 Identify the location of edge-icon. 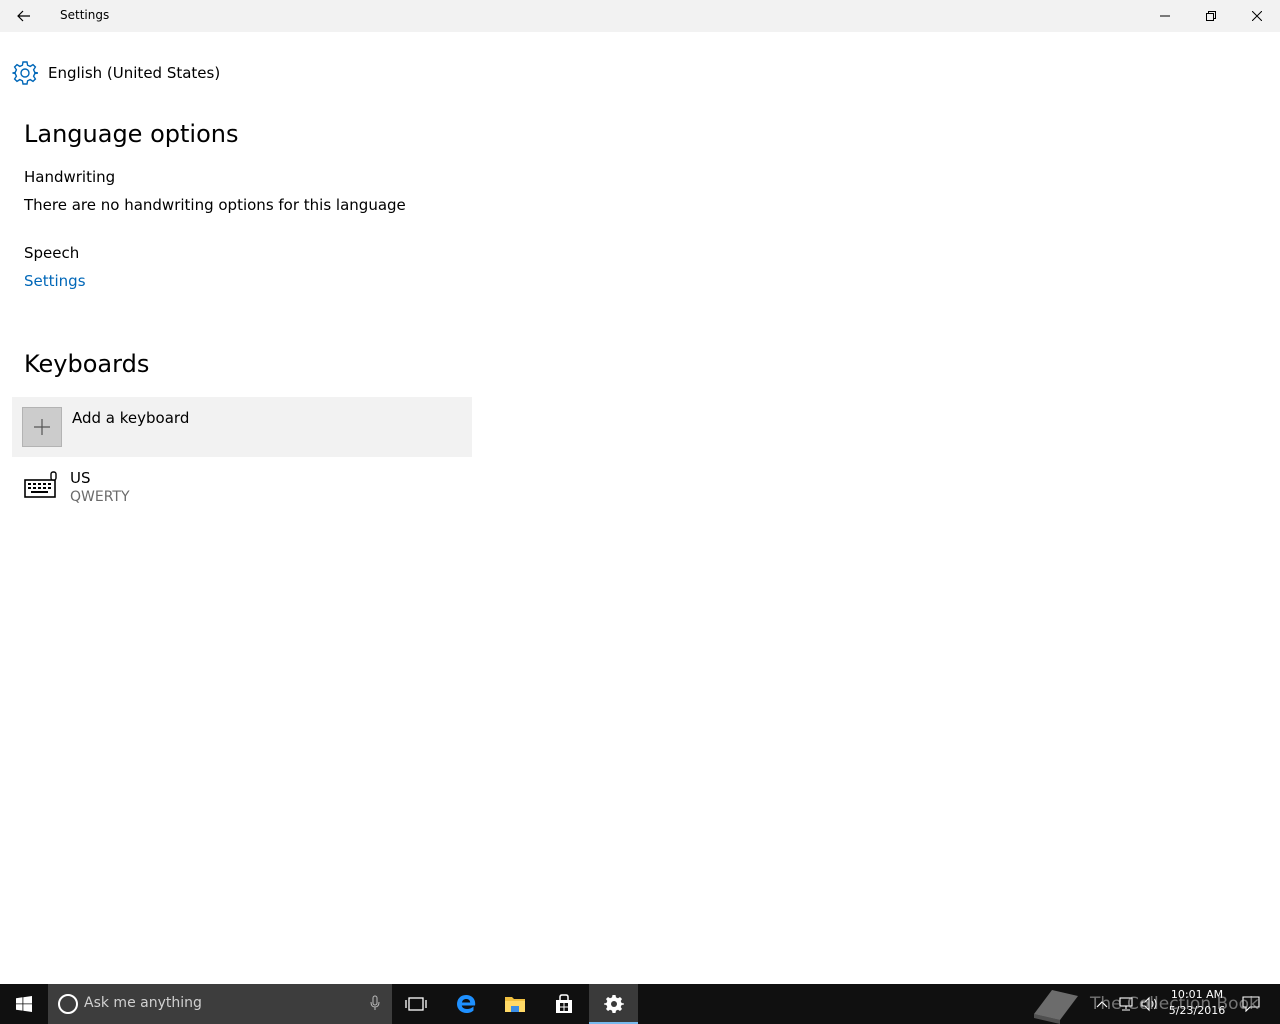
(466, 1004).